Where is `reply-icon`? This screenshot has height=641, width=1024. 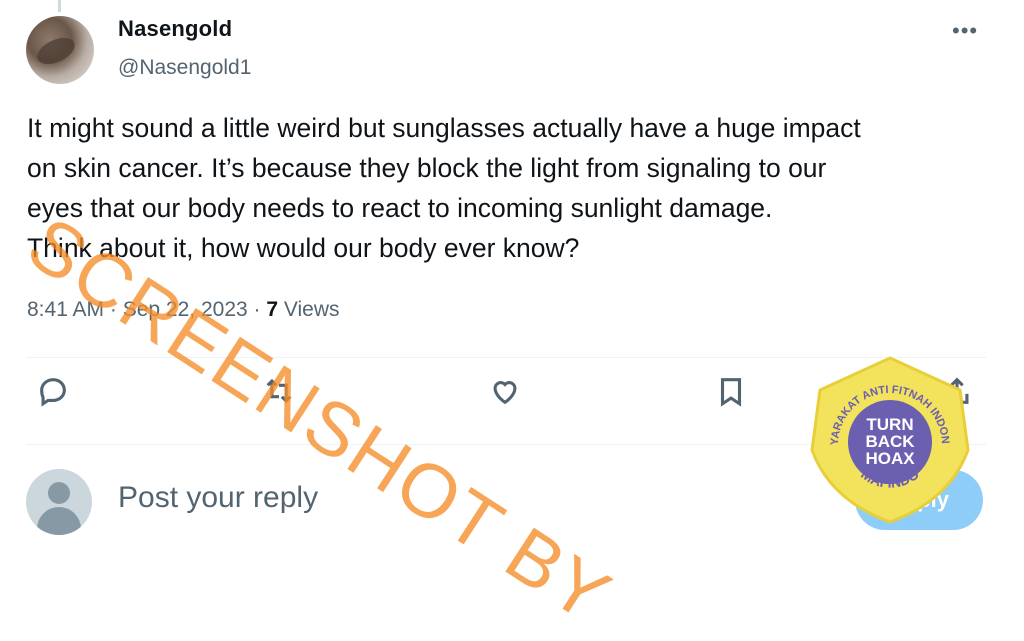
reply-icon is located at coordinates (58, 396).